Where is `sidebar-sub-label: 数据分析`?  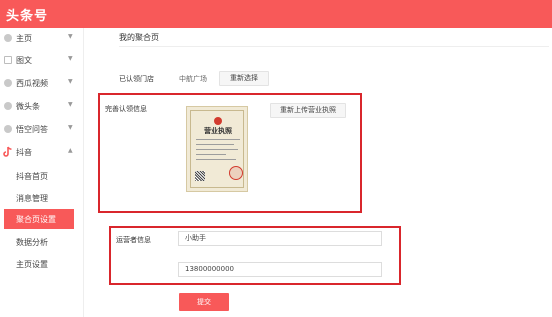 sidebar-sub-label: 数据分析 is located at coordinates (32, 242).